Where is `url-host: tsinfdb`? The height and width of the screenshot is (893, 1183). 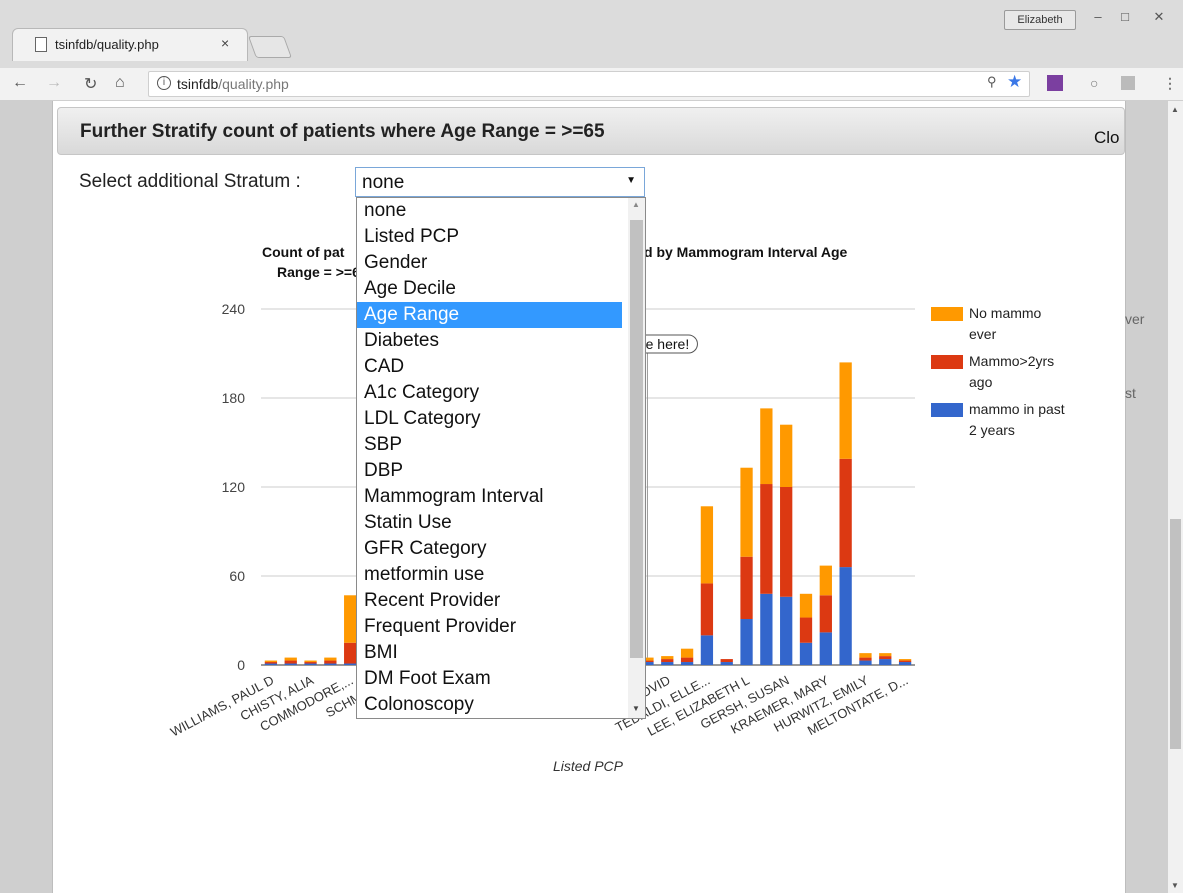 url-host: tsinfdb is located at coordinates (198, 84).